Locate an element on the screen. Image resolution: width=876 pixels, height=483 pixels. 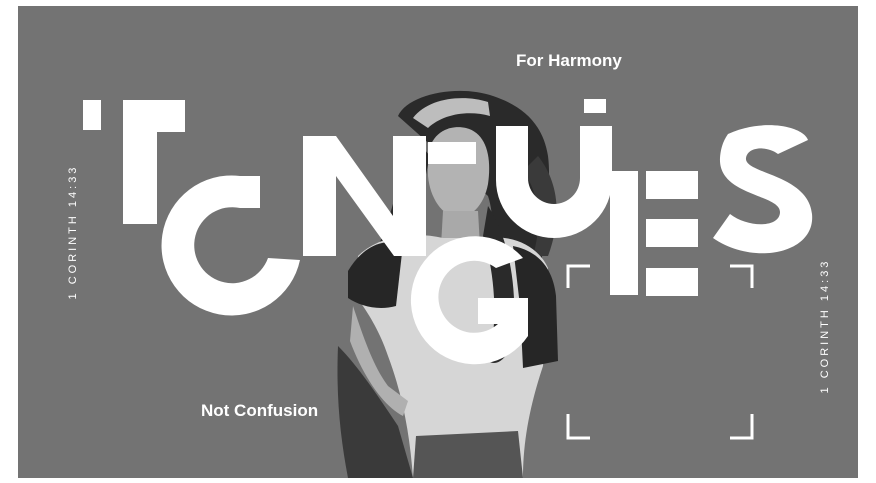
letter-s is located at coordinates (763, 189).